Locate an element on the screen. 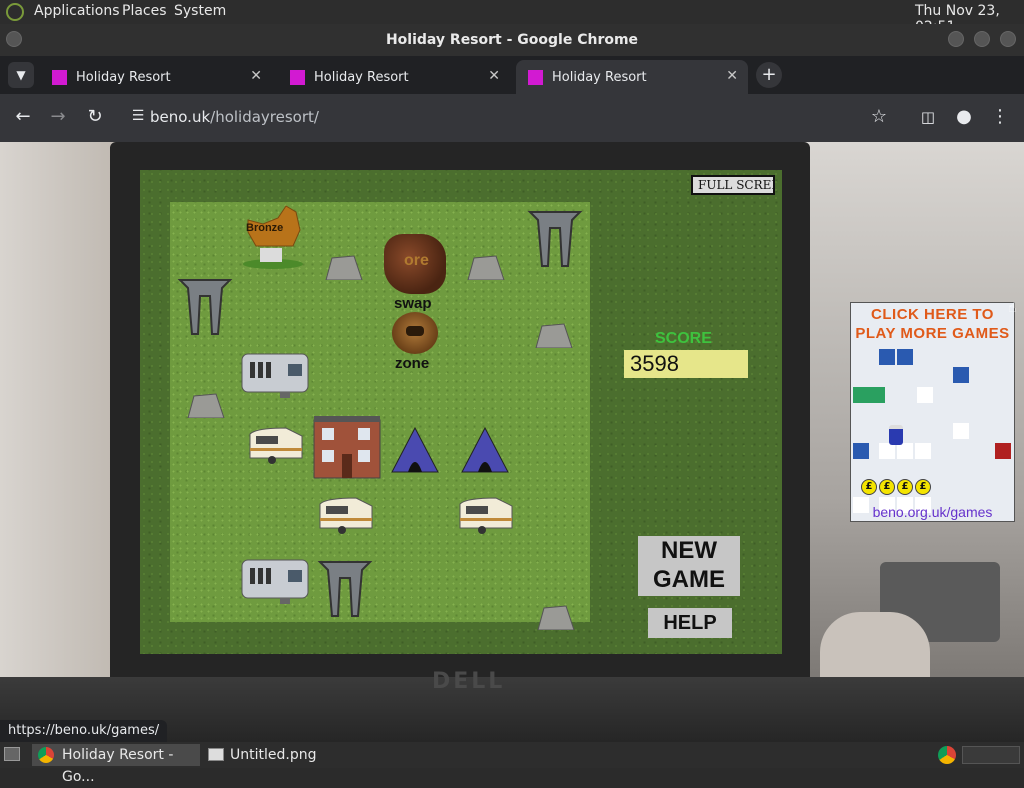 Image resolution: width=1024 pixels, height=788 pixels. ad-player-icon is located at coordinates (896, 435).